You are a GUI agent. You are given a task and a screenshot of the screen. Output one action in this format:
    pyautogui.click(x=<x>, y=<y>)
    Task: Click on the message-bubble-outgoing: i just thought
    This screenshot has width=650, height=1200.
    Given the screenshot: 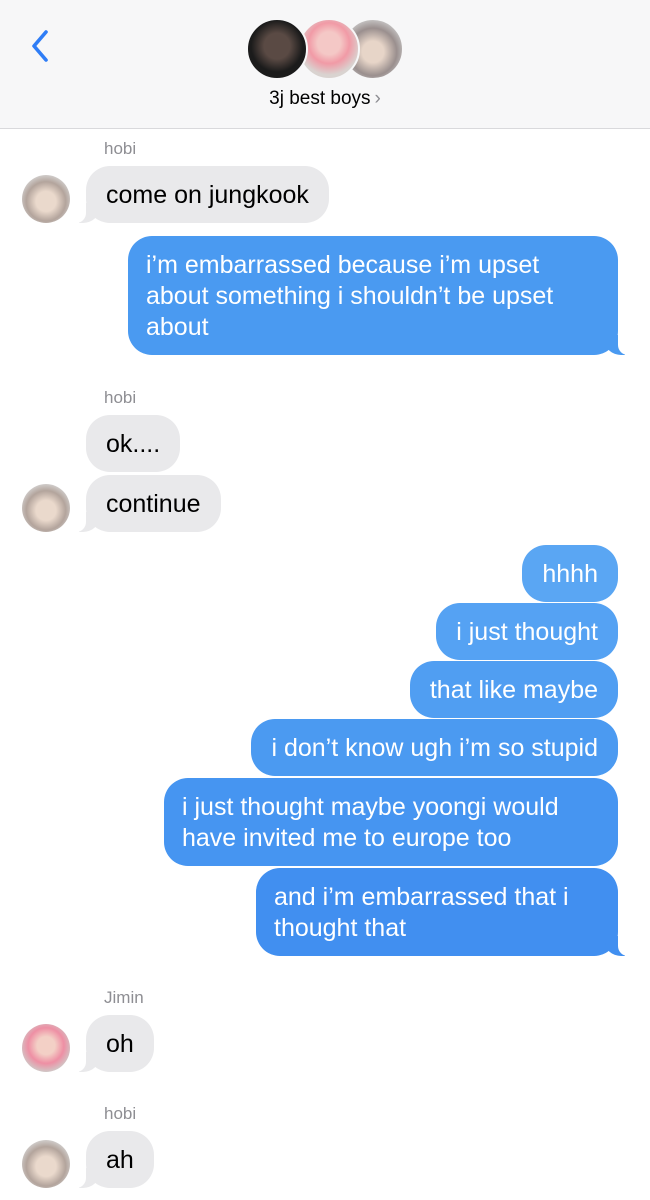 What is the action you would take?
    pyautogui.click(x=527, y=631)
    